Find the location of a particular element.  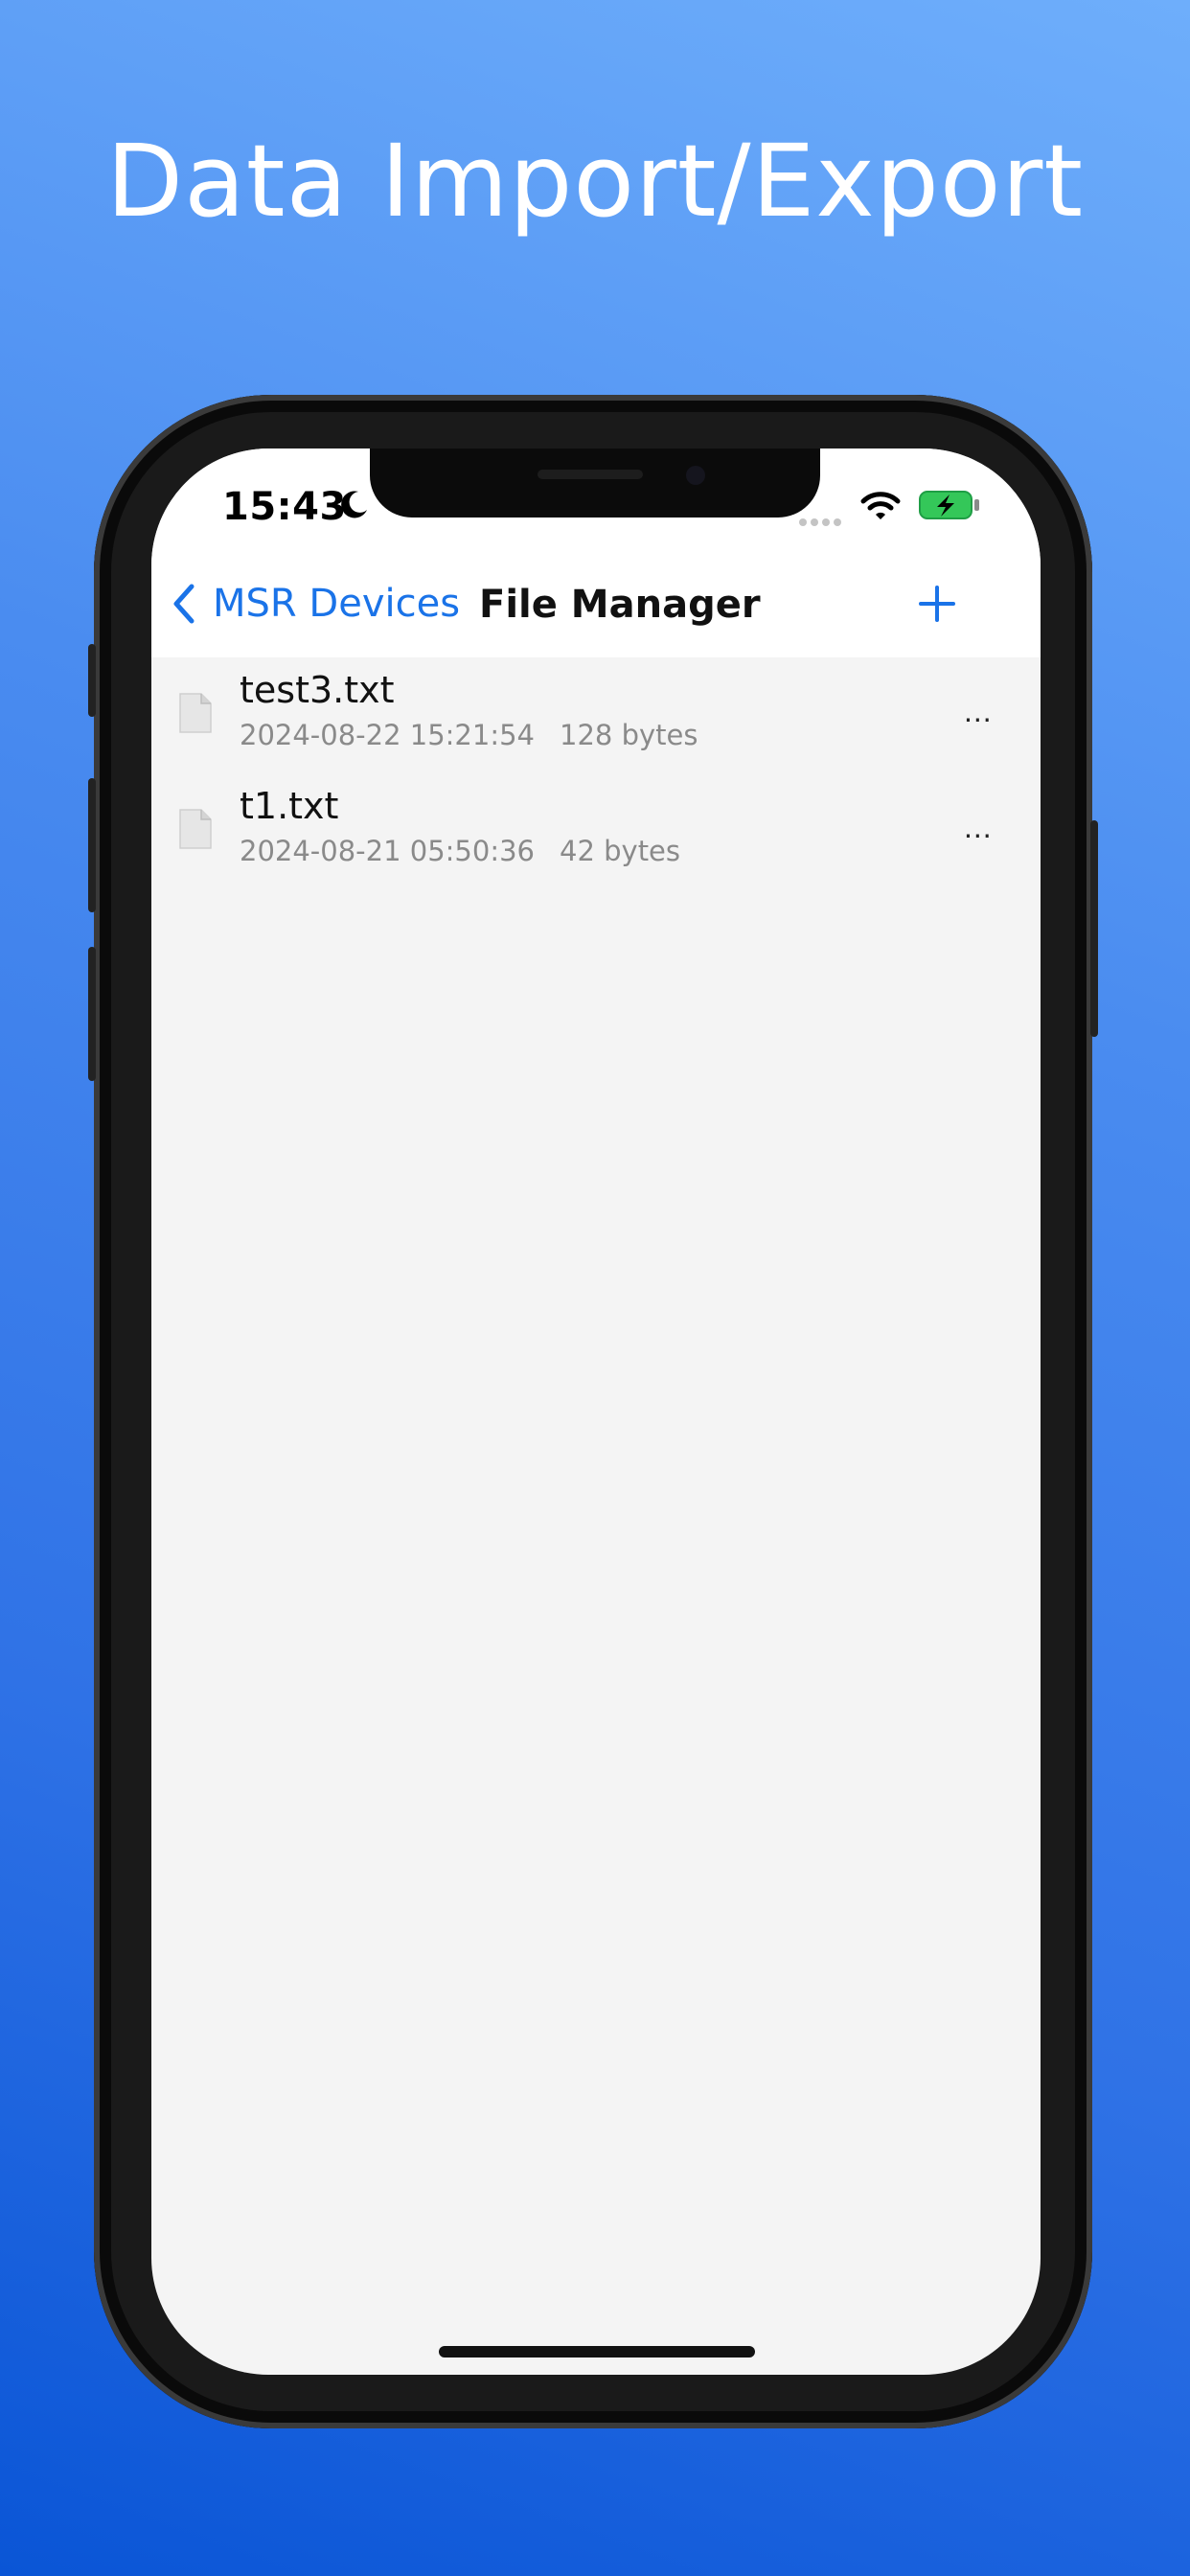

notch is located at coordinates (595, 483).